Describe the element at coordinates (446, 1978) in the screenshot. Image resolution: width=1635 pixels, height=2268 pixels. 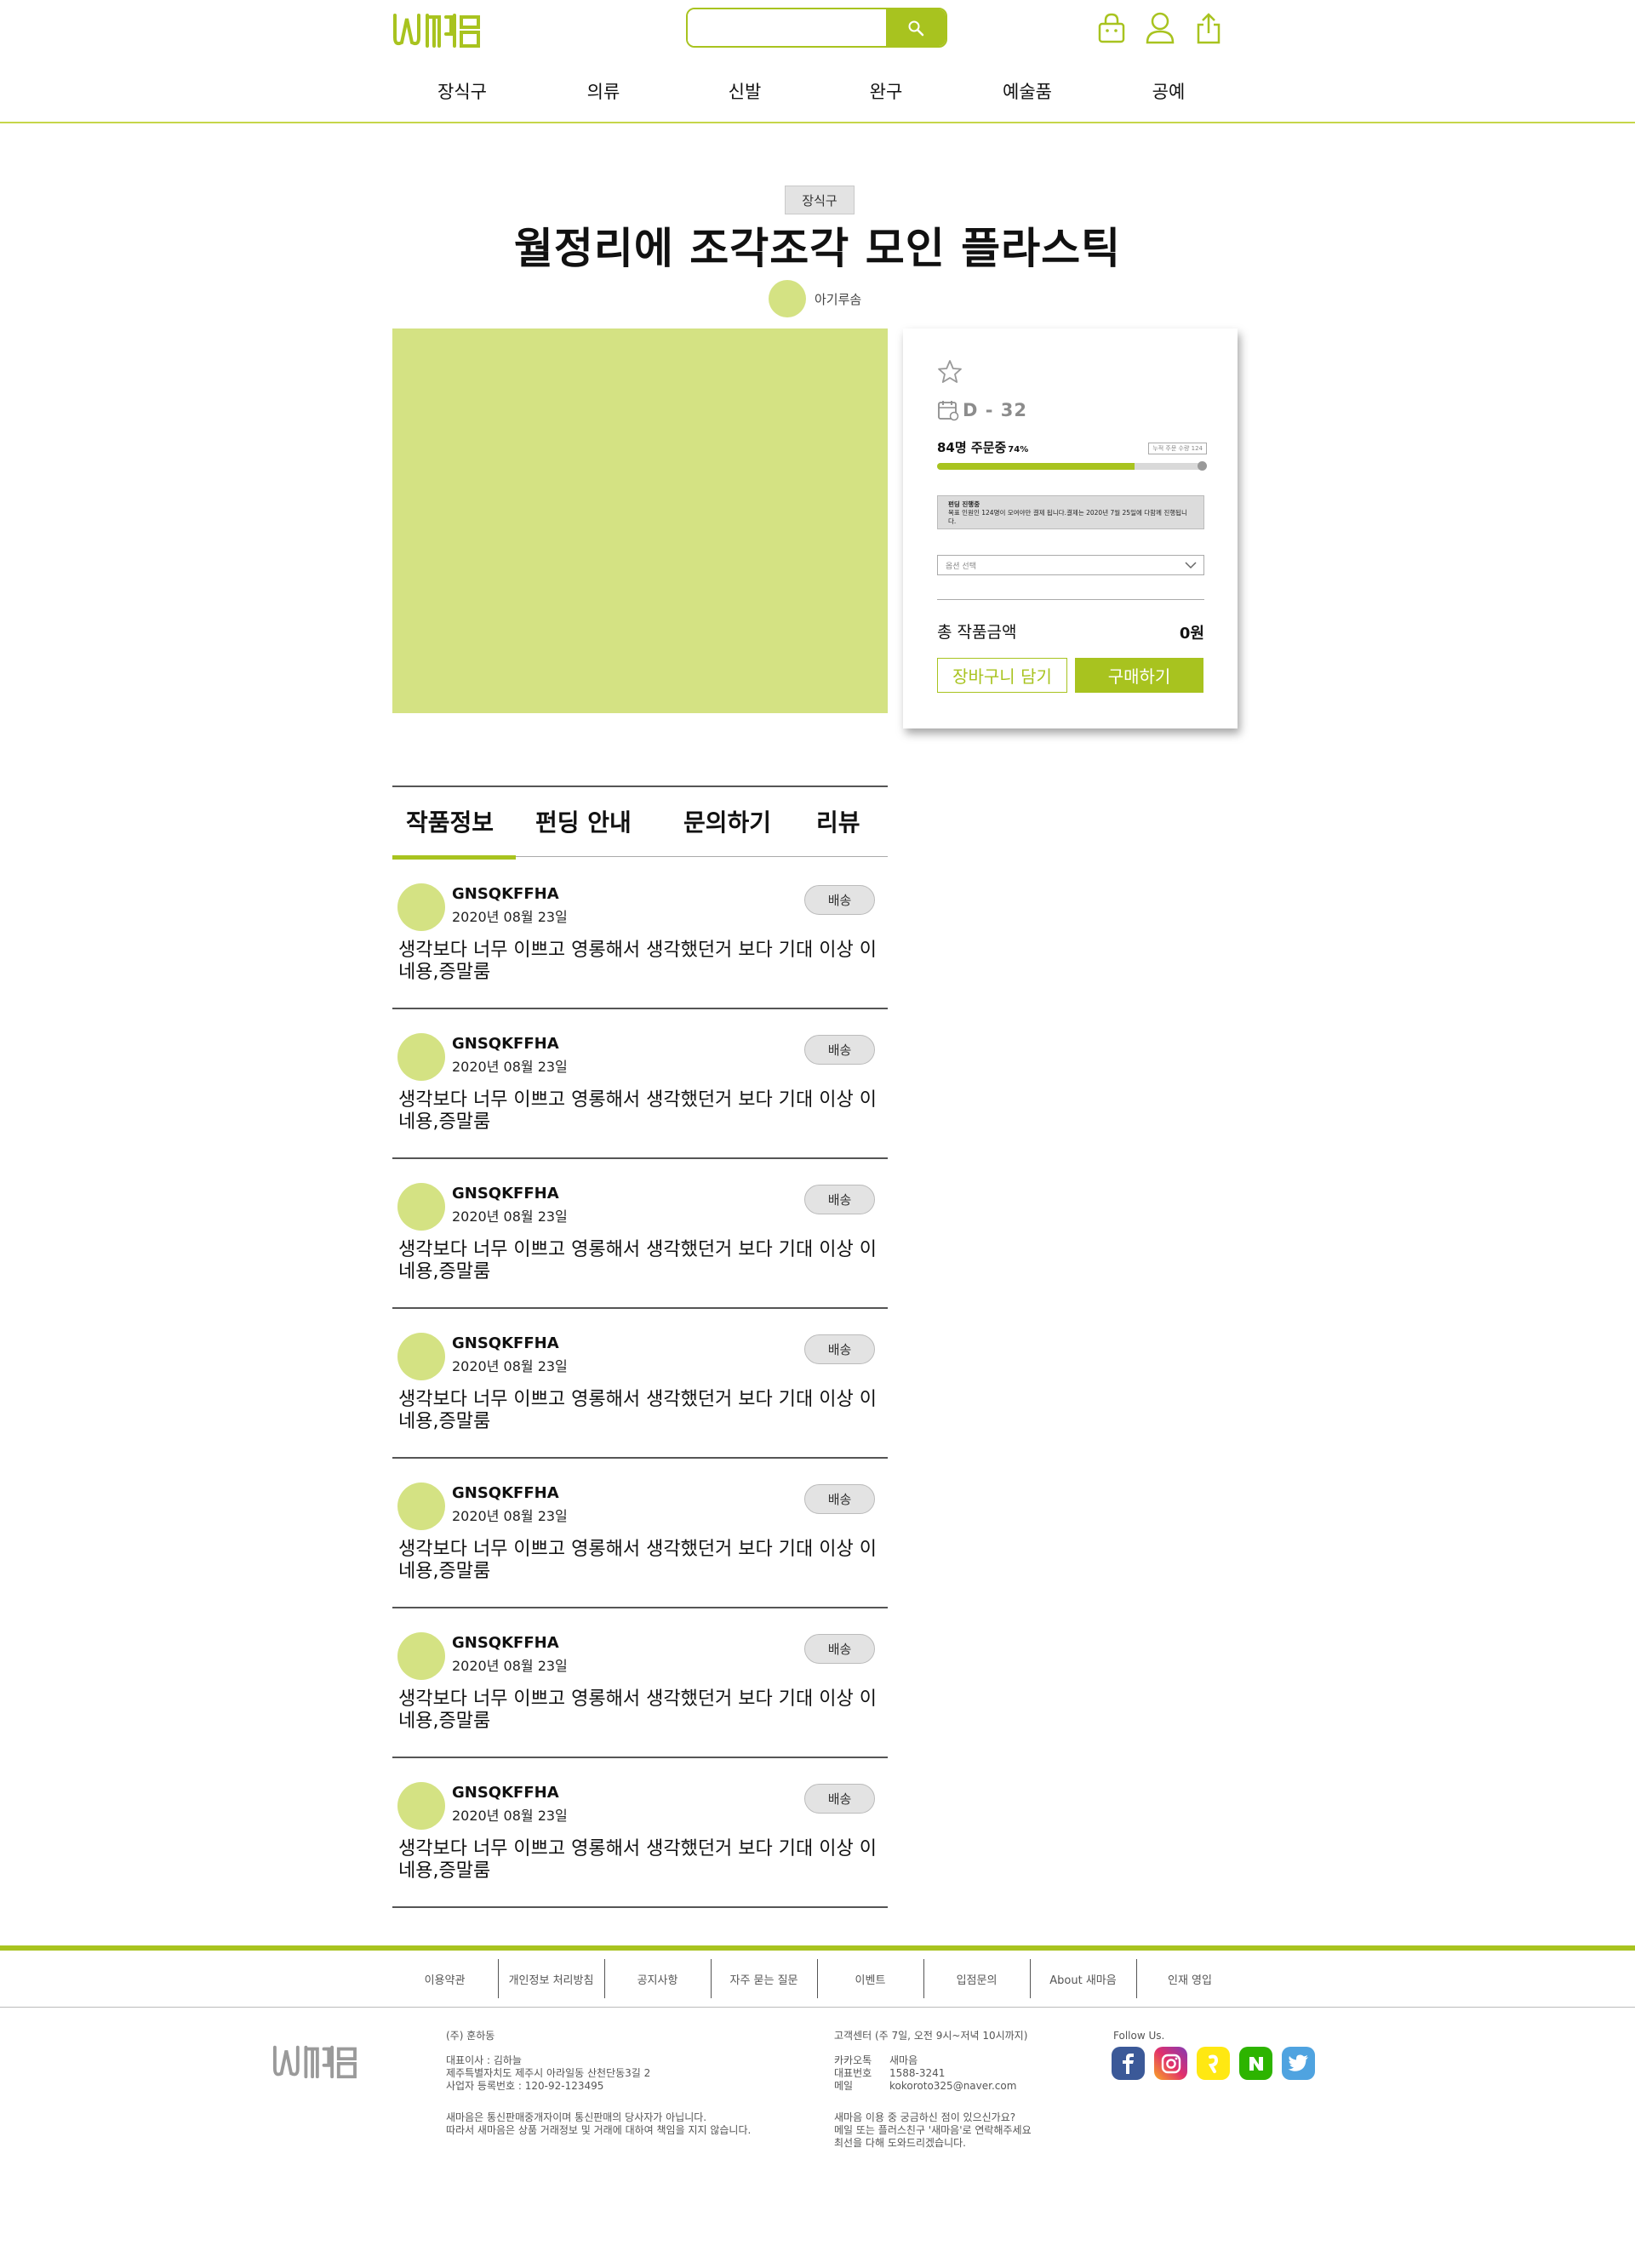
I see `footer-link-terms: 이용약관` at that location.